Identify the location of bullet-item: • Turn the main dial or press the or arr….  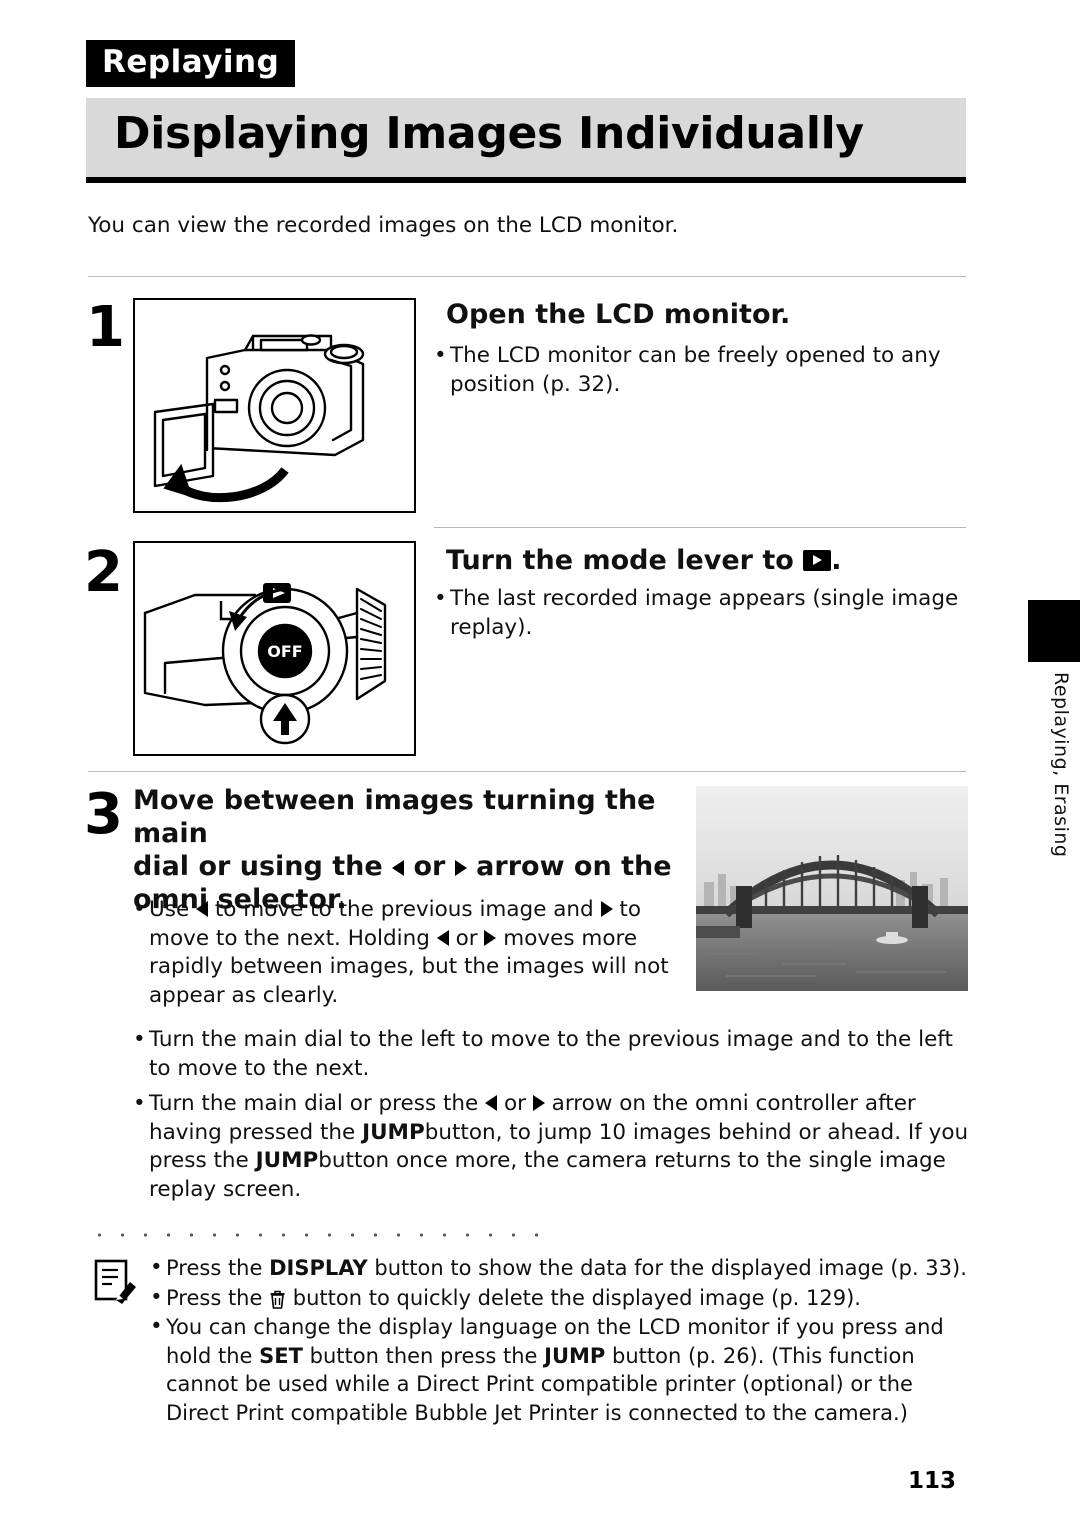
(553, 1147).